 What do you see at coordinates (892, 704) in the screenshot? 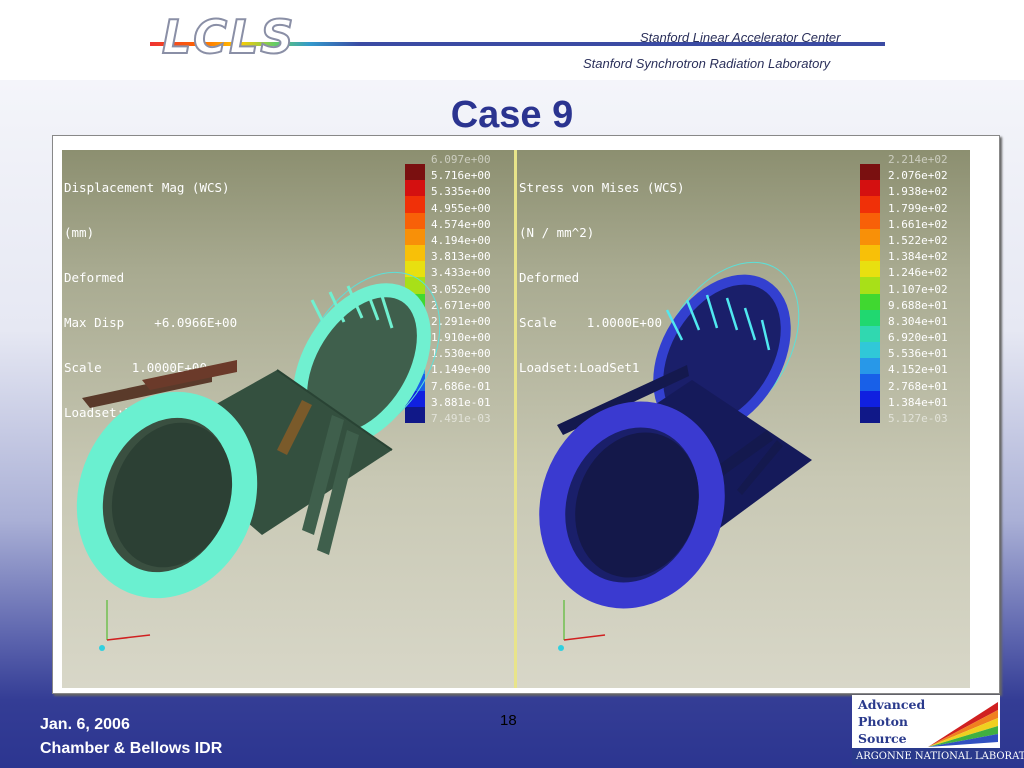
I see `aps-line1: Advanced` at bounding box center [892, 704].